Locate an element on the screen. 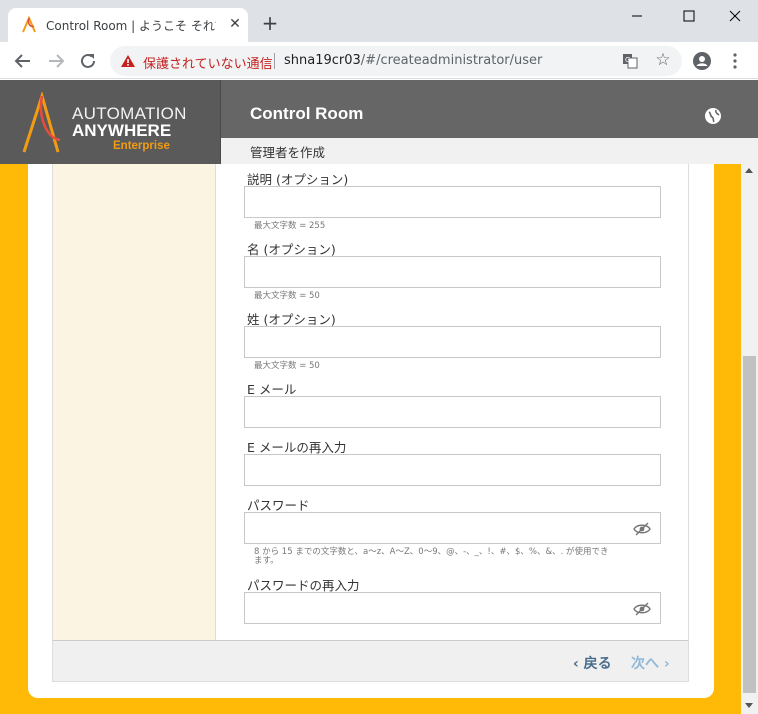  last-name-input is located at coordinates (452, 342).